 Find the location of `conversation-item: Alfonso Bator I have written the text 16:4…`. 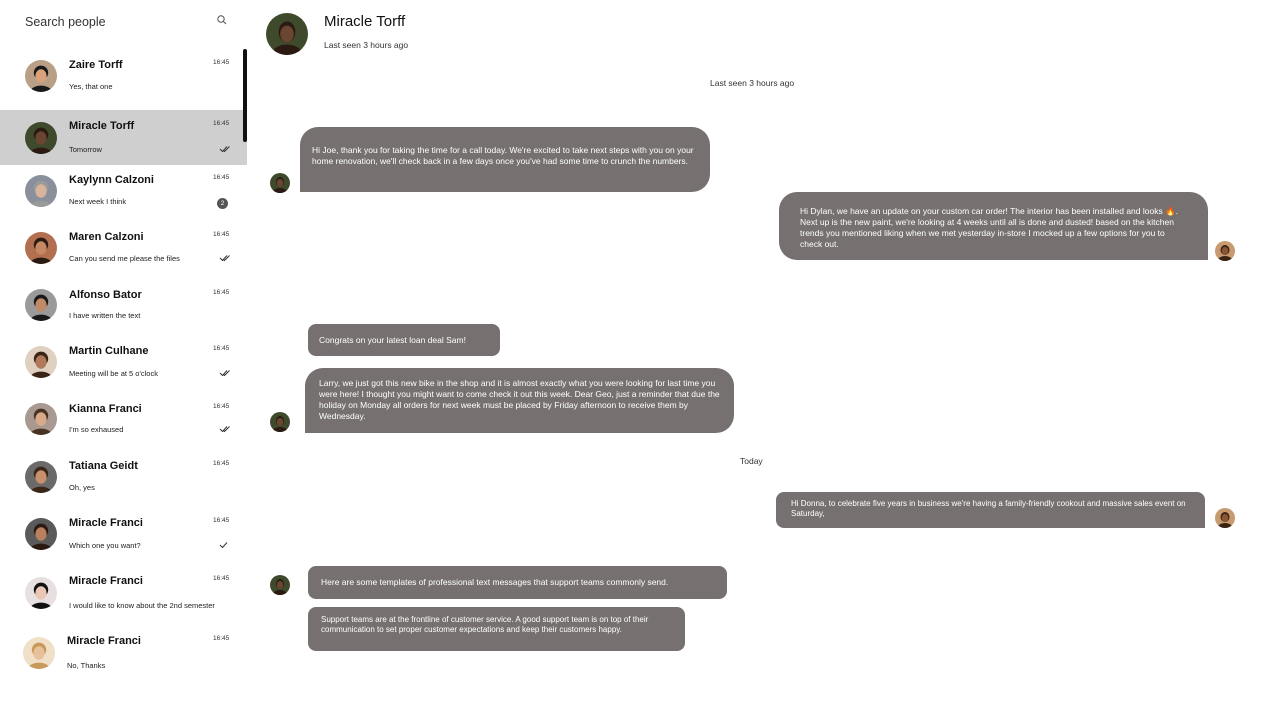

conversation-item: Alfonso Bator I have written the text 16:4… is located at coordinates (123, 305).